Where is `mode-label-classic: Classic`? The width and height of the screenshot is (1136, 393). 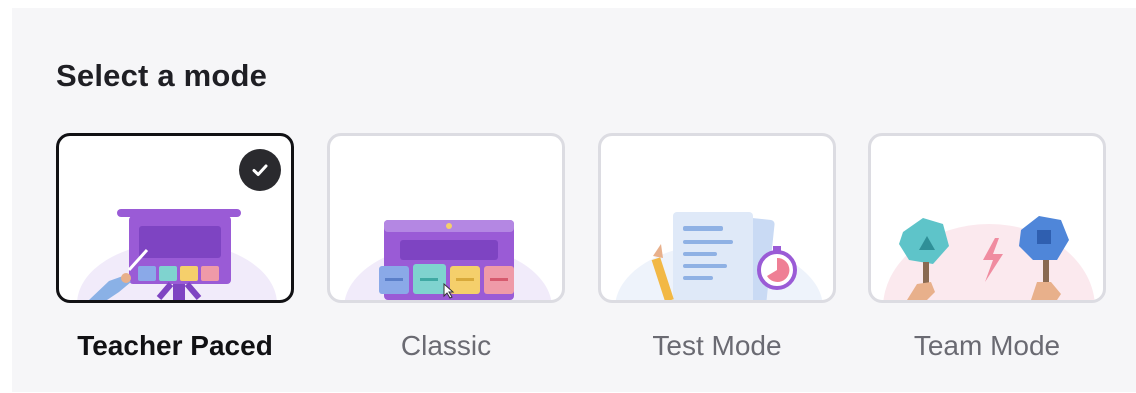 mode-label-classic: Classic is located at coordinates (446, 346).